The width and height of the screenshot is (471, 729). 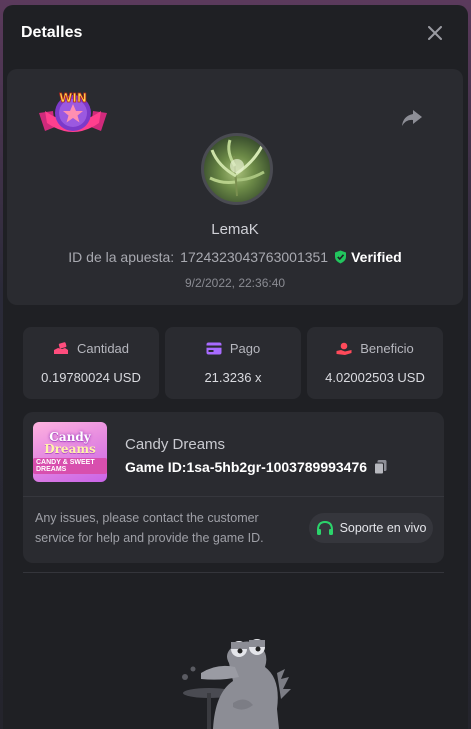 I want to click on stat-profit-value: 4.02002503 USD, so click(x=375, y=377).